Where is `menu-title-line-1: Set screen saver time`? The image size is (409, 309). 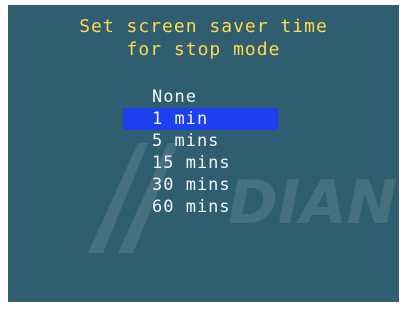 menu-title-line-1: Set screen saver time is located at coordinates (203, 26).